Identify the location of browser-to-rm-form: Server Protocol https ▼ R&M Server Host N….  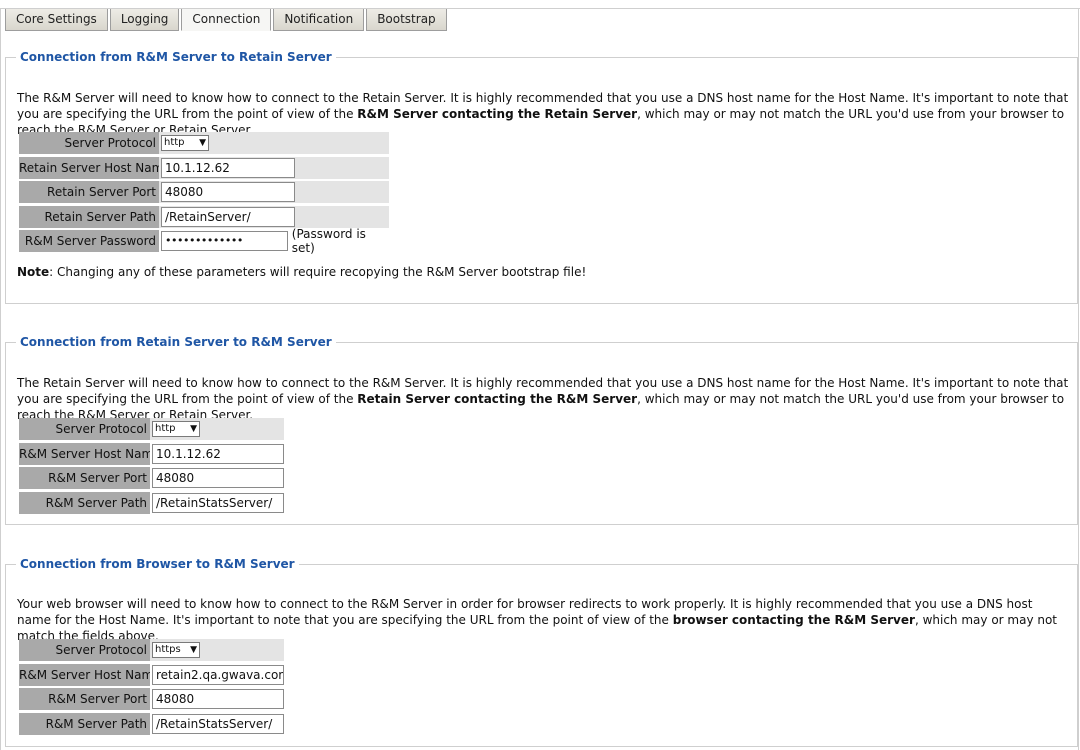
(151, 687).